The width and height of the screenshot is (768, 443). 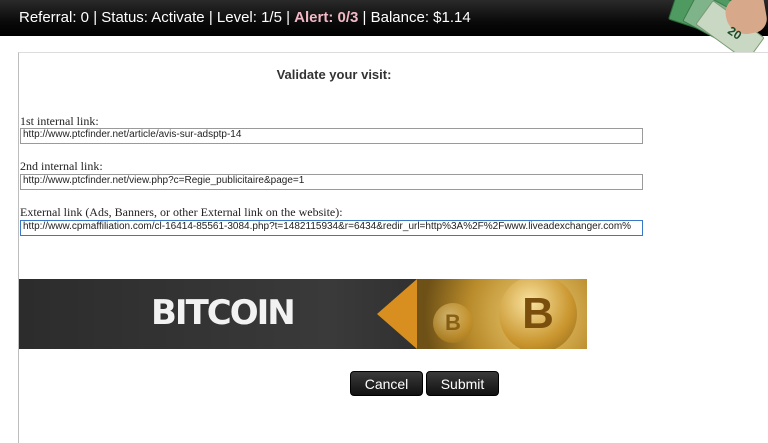 What do you see at coordinates (61, 166) in the screenshot?
I see `internal-link-2-label: 2nd internal link:` at bounding box center [61, 166].